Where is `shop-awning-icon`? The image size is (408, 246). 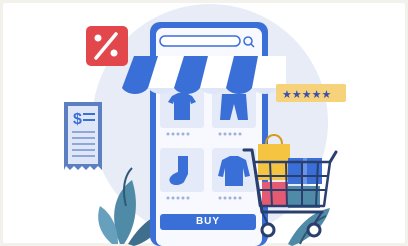
shop-awning-icon is located at coordinates (204, 75).